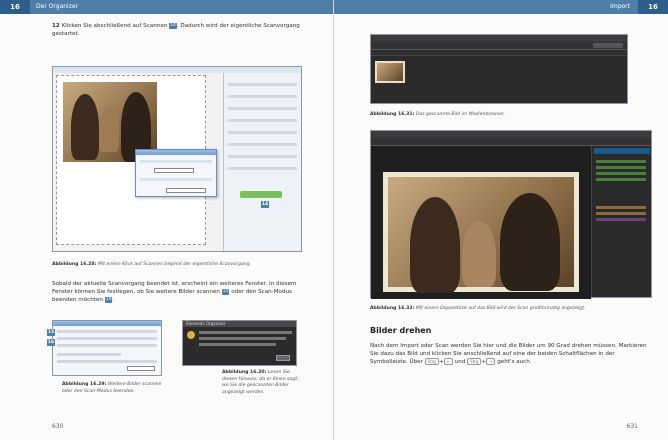  Describe the element at coordinates (262, 162) in the screenshot. I see `scan-settings-panel` at that location.